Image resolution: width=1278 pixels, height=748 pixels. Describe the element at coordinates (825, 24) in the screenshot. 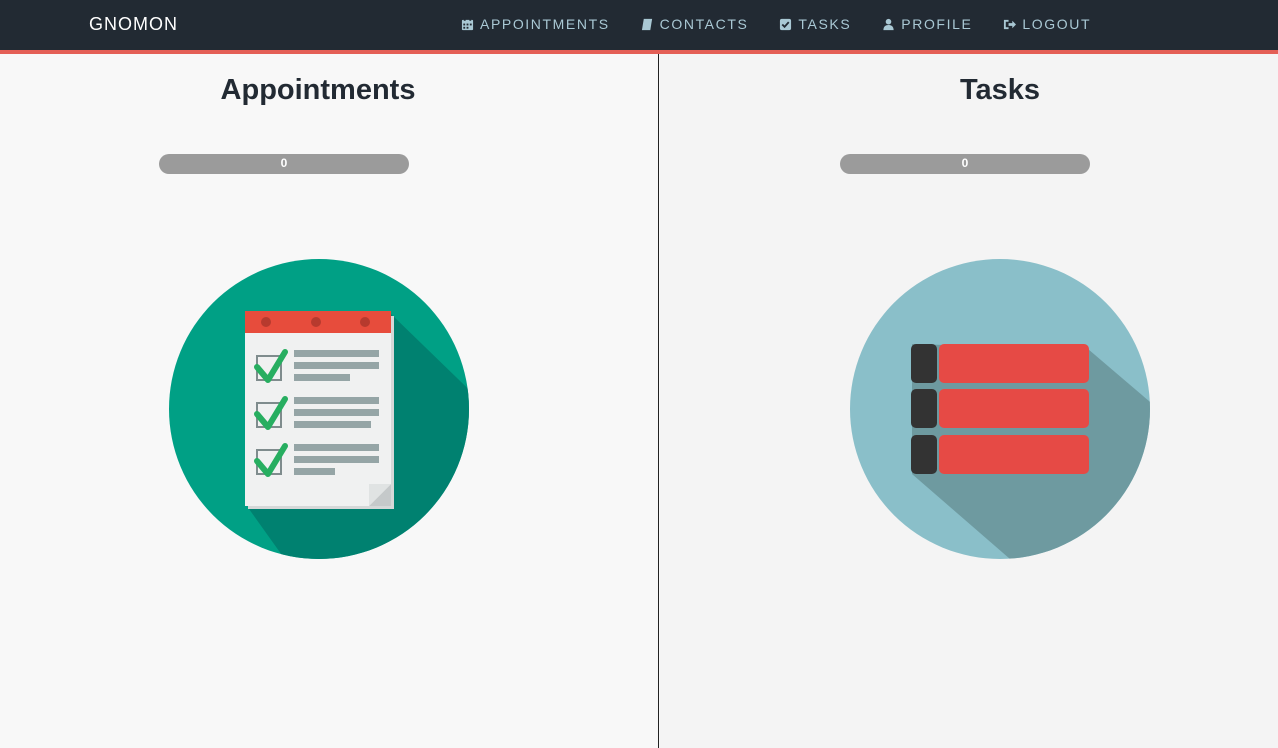

I see `nav-tasks-label: TASKS` at that location.